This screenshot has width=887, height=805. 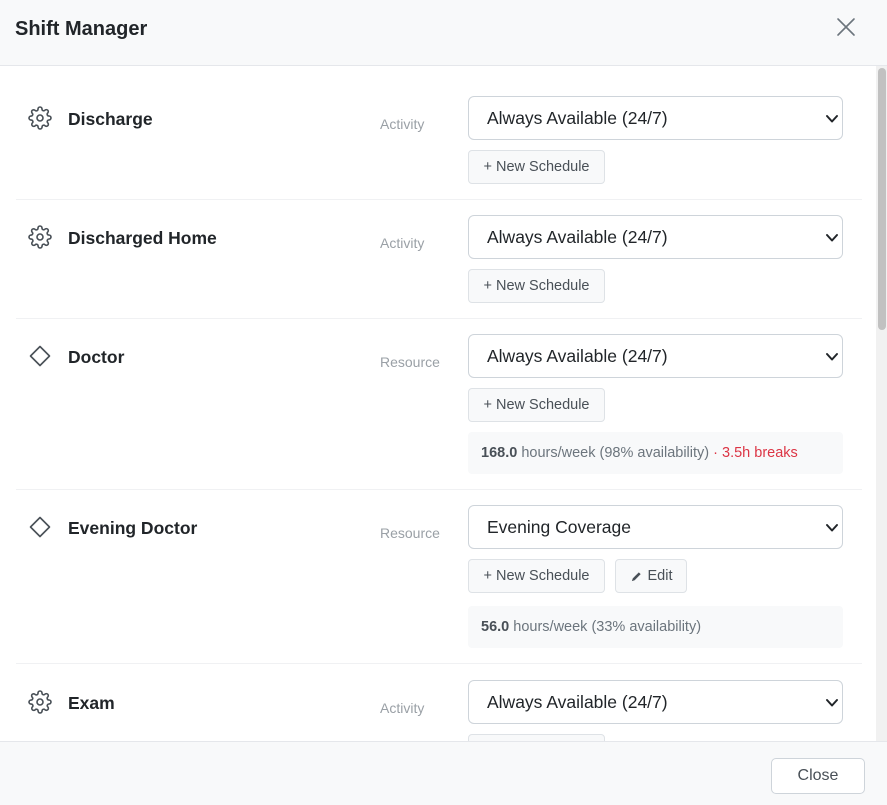 I want to click on schedule-select-value: Evening Coverage, so click(x=559, y=527).